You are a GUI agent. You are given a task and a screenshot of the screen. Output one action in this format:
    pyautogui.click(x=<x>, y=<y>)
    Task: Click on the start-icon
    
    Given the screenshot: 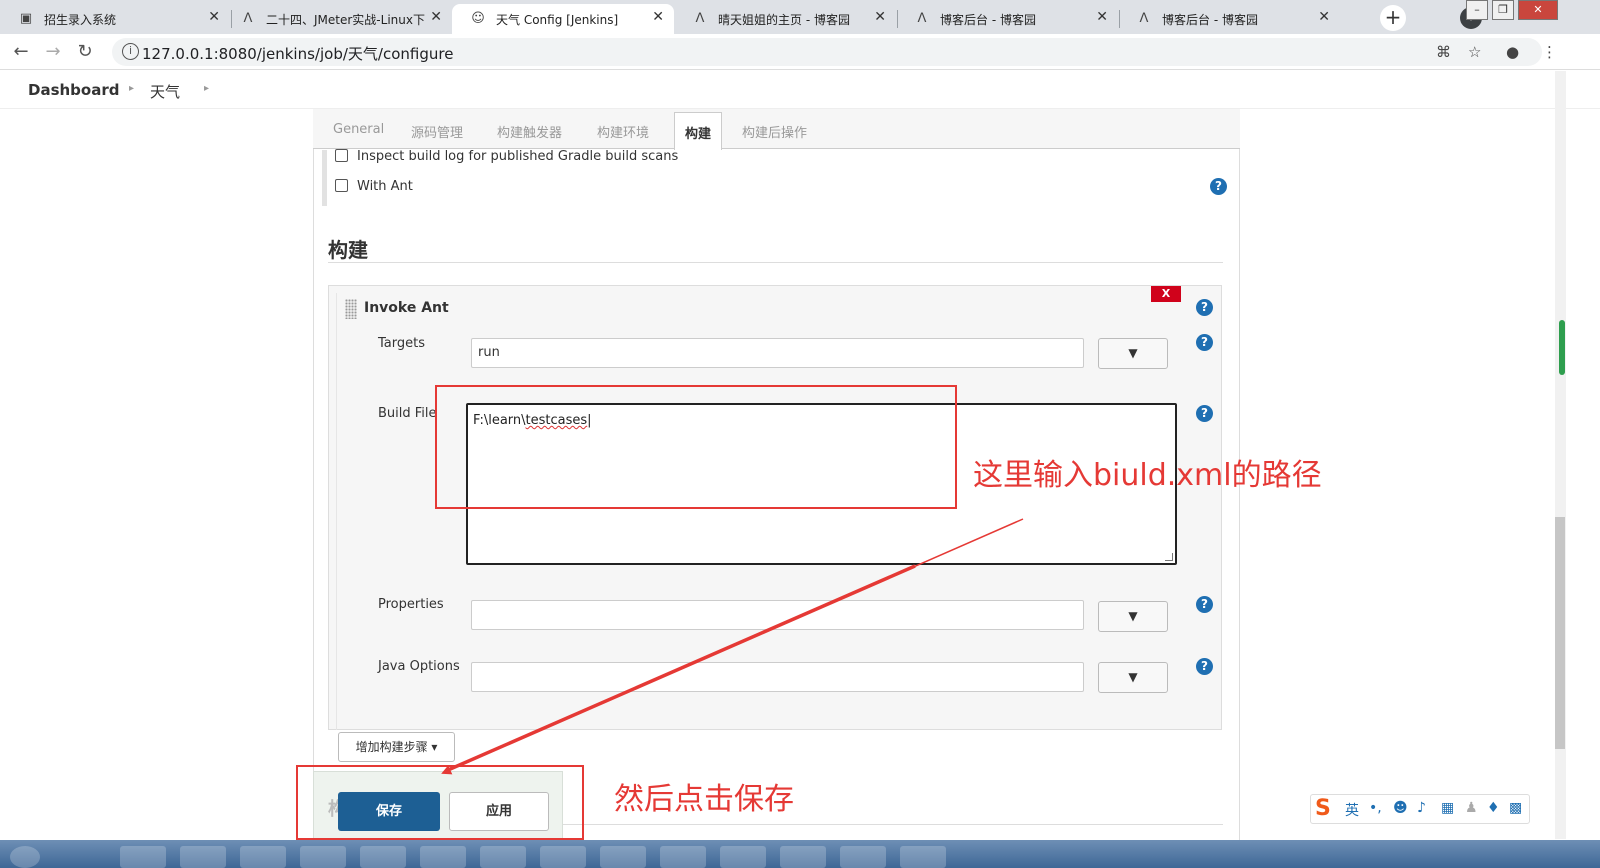 What is the action you would take?
    pyautogui.click(x=25, y=857)
    